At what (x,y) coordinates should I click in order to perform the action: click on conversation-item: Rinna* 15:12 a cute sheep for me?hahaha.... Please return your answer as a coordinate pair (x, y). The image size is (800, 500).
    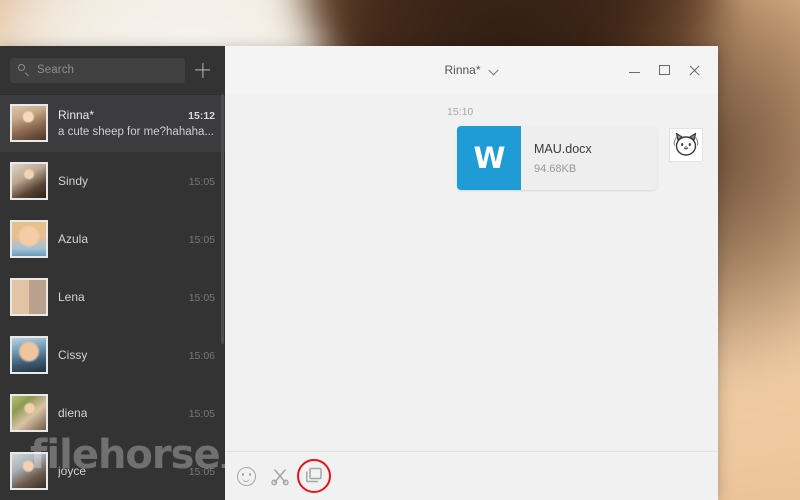
    Looking at the image, I should click on (112, 123).